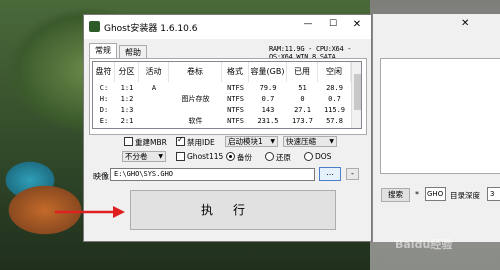 This screenshot has width=500, height=270. I want to click on compression-select: 快速压缩 ▼, so click(310, 141).